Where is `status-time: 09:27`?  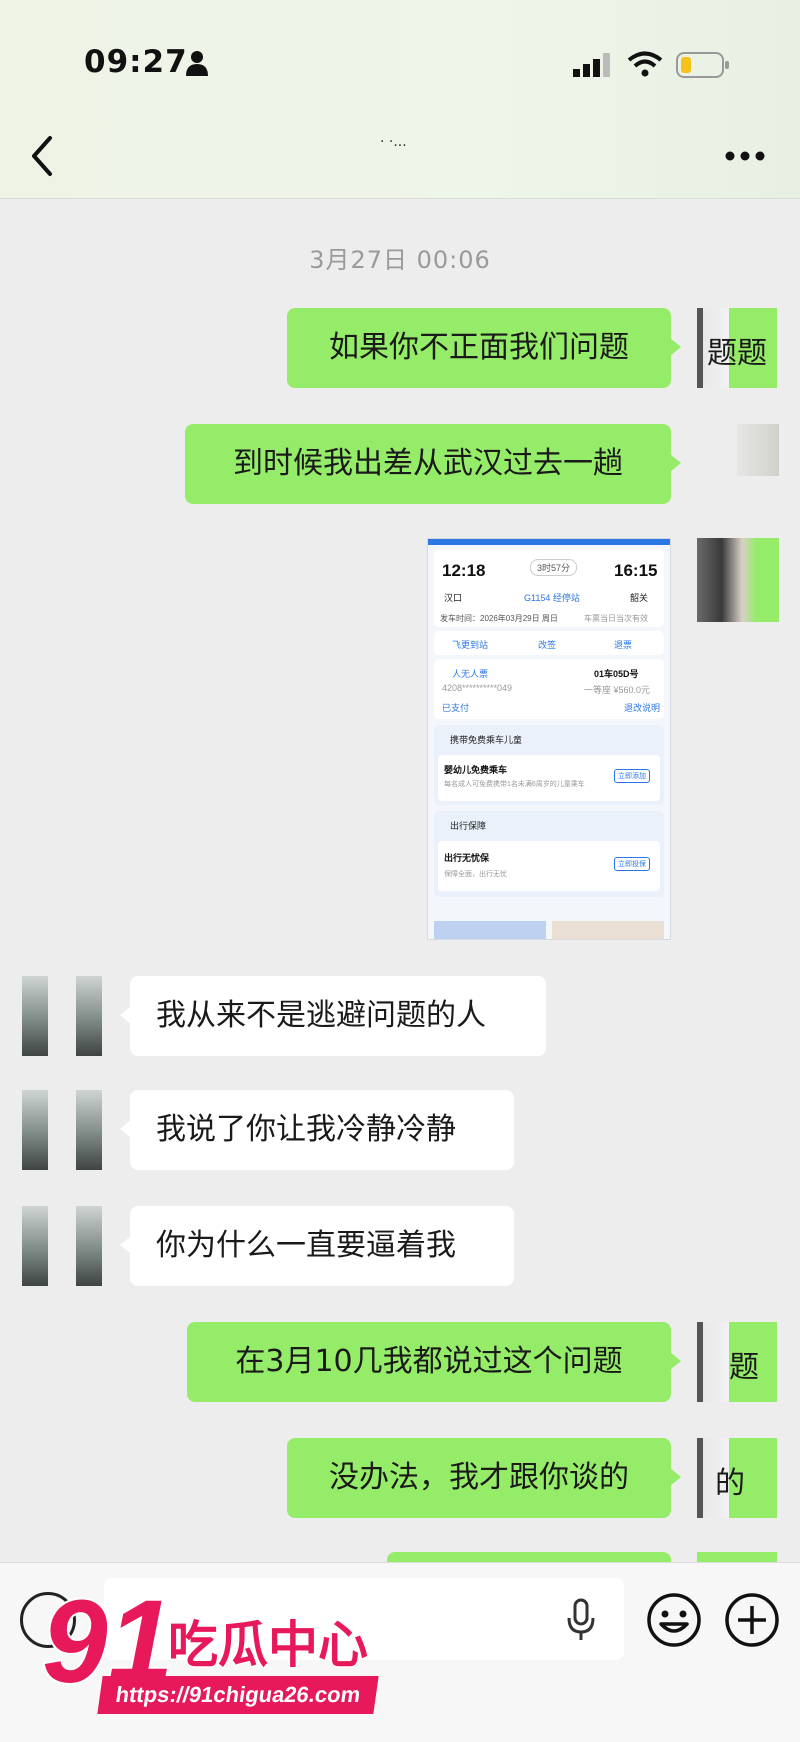 status-time: 09:27 is located at coordinates (136, 62).